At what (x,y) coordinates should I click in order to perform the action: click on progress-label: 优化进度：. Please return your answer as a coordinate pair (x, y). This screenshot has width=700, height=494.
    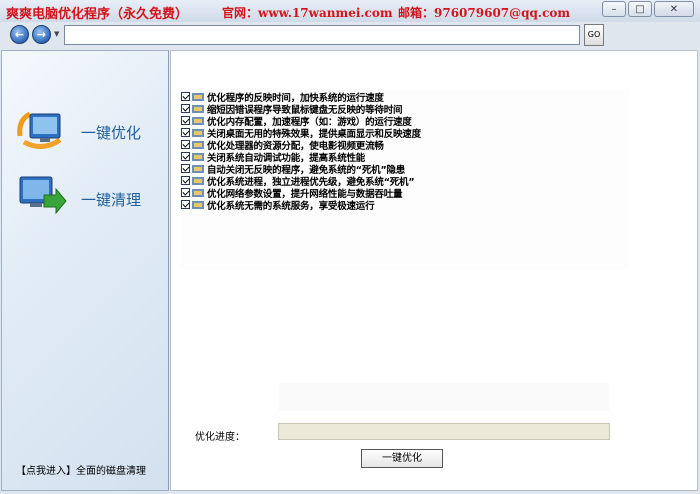
    Looking at the image, I should click on (220, 437).